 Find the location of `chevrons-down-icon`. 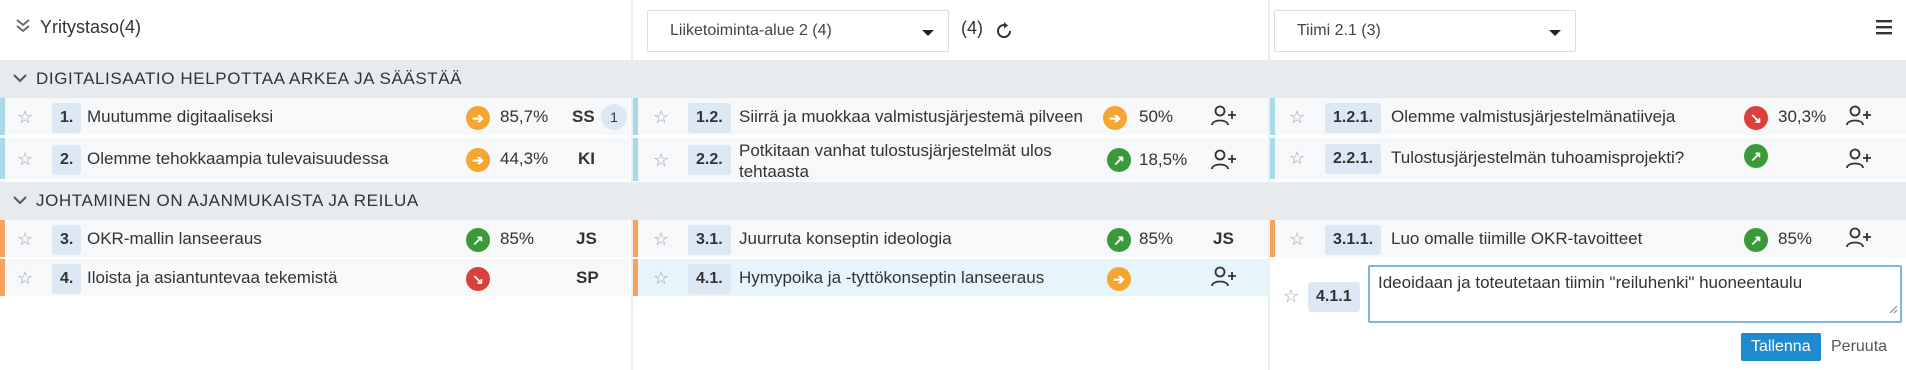

chevrons-down-icon is located at coordinates (23, 27).